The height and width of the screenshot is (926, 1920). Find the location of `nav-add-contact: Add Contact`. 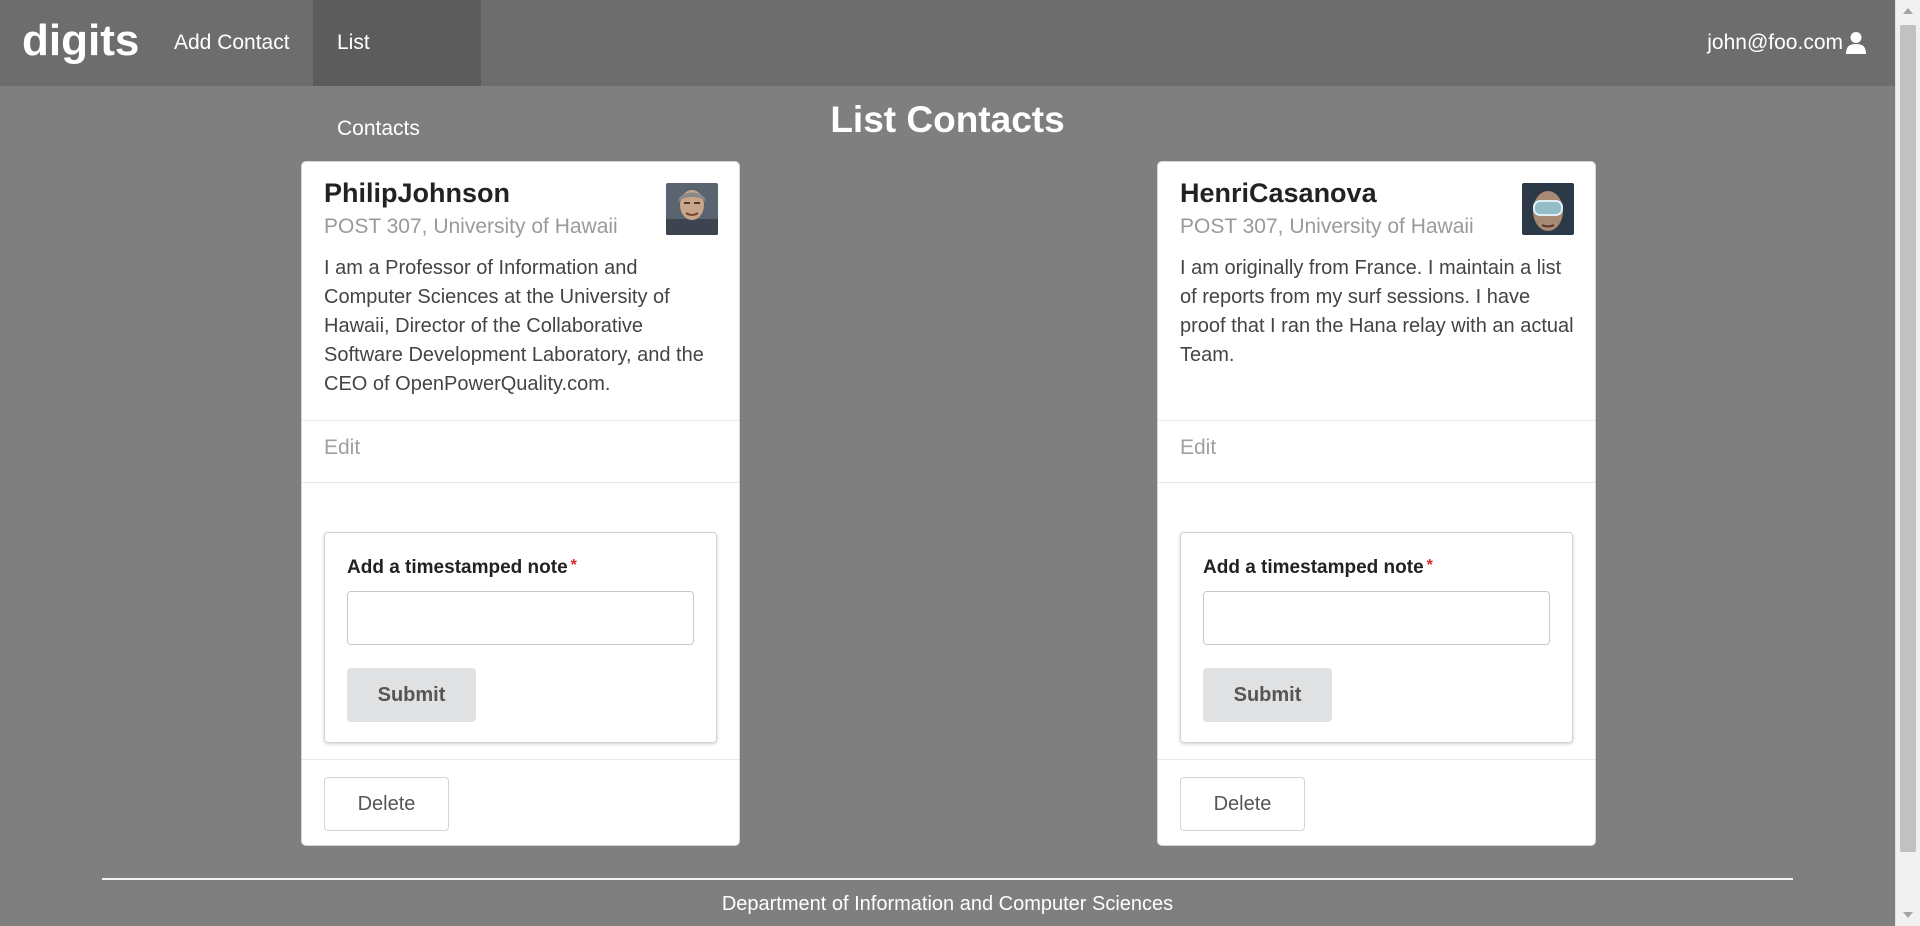

nav-add-contact: Add Contact is located at coordinates (232, 43).